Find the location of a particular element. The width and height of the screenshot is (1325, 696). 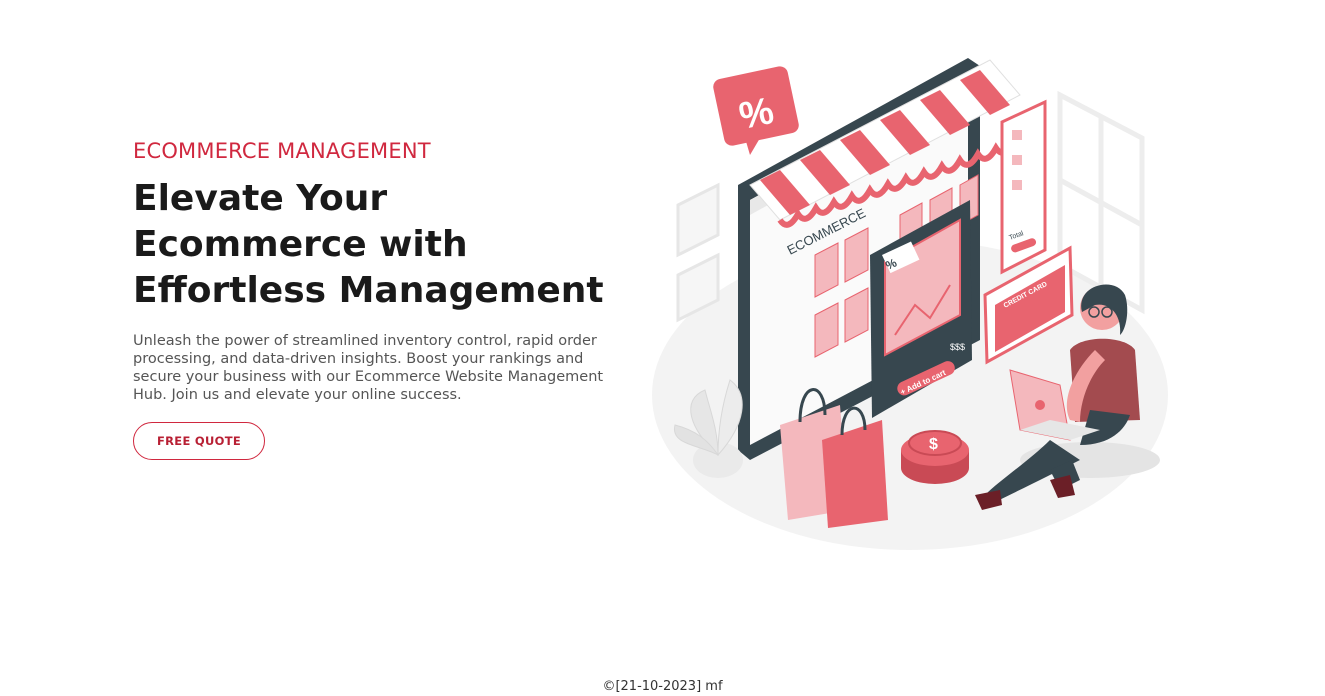

discount-badge: % is located at coordinates (756, 110).